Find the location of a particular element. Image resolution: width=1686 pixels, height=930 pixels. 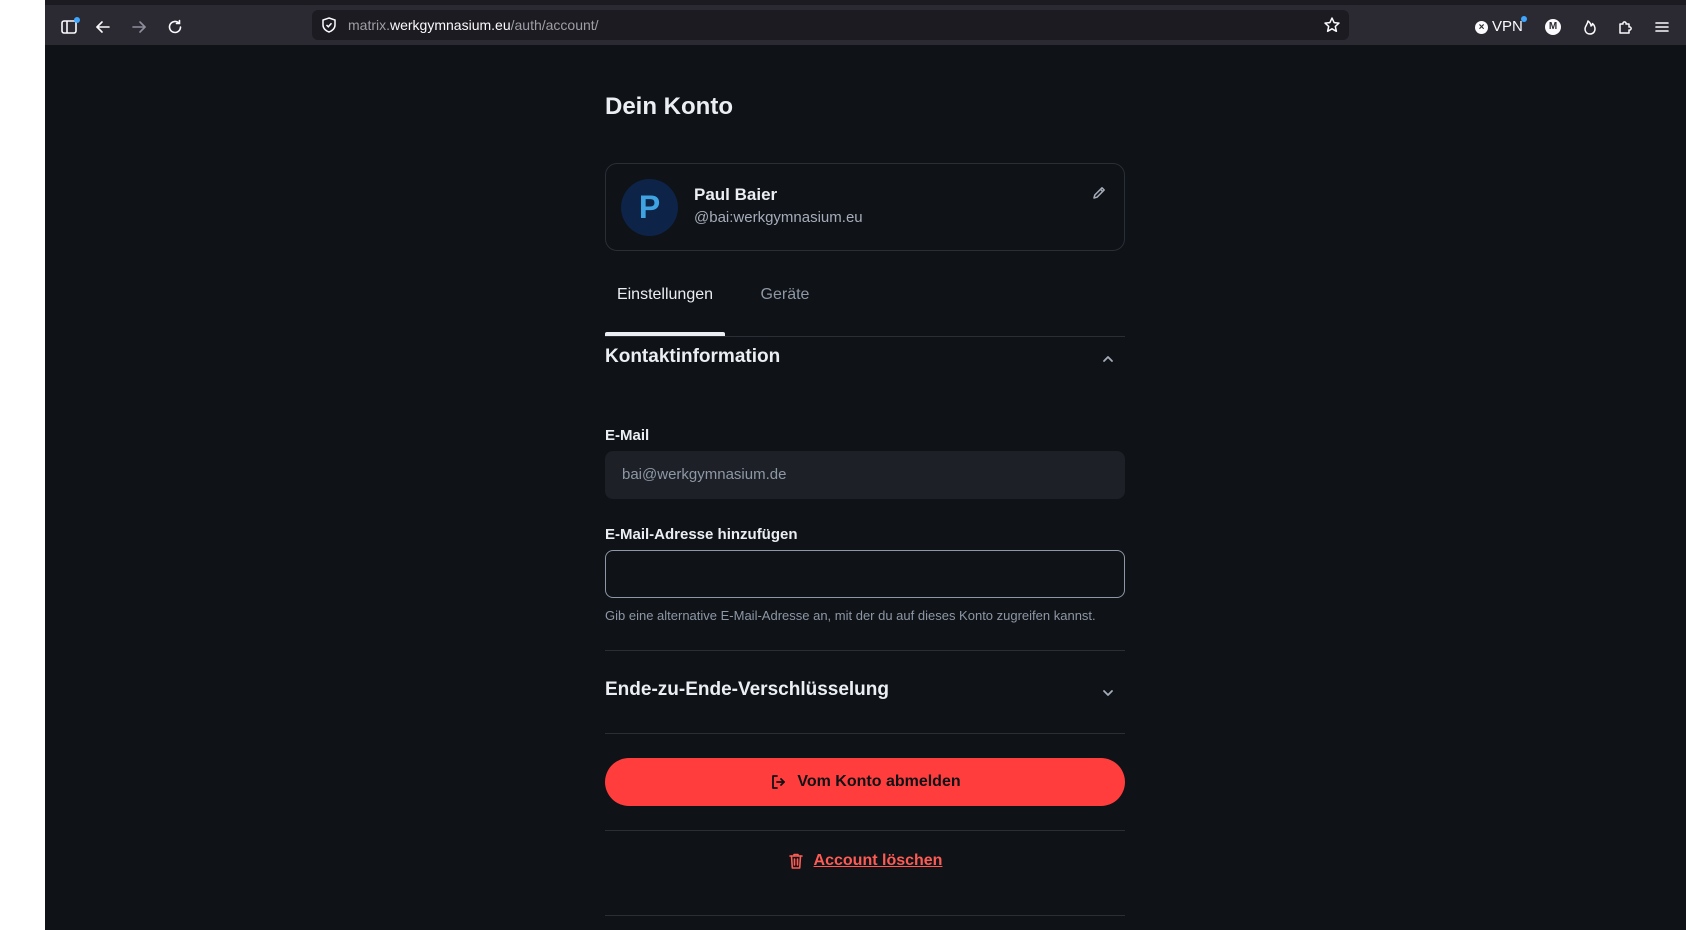

vpn-notification-dot is located at coordinates (1524, 19).